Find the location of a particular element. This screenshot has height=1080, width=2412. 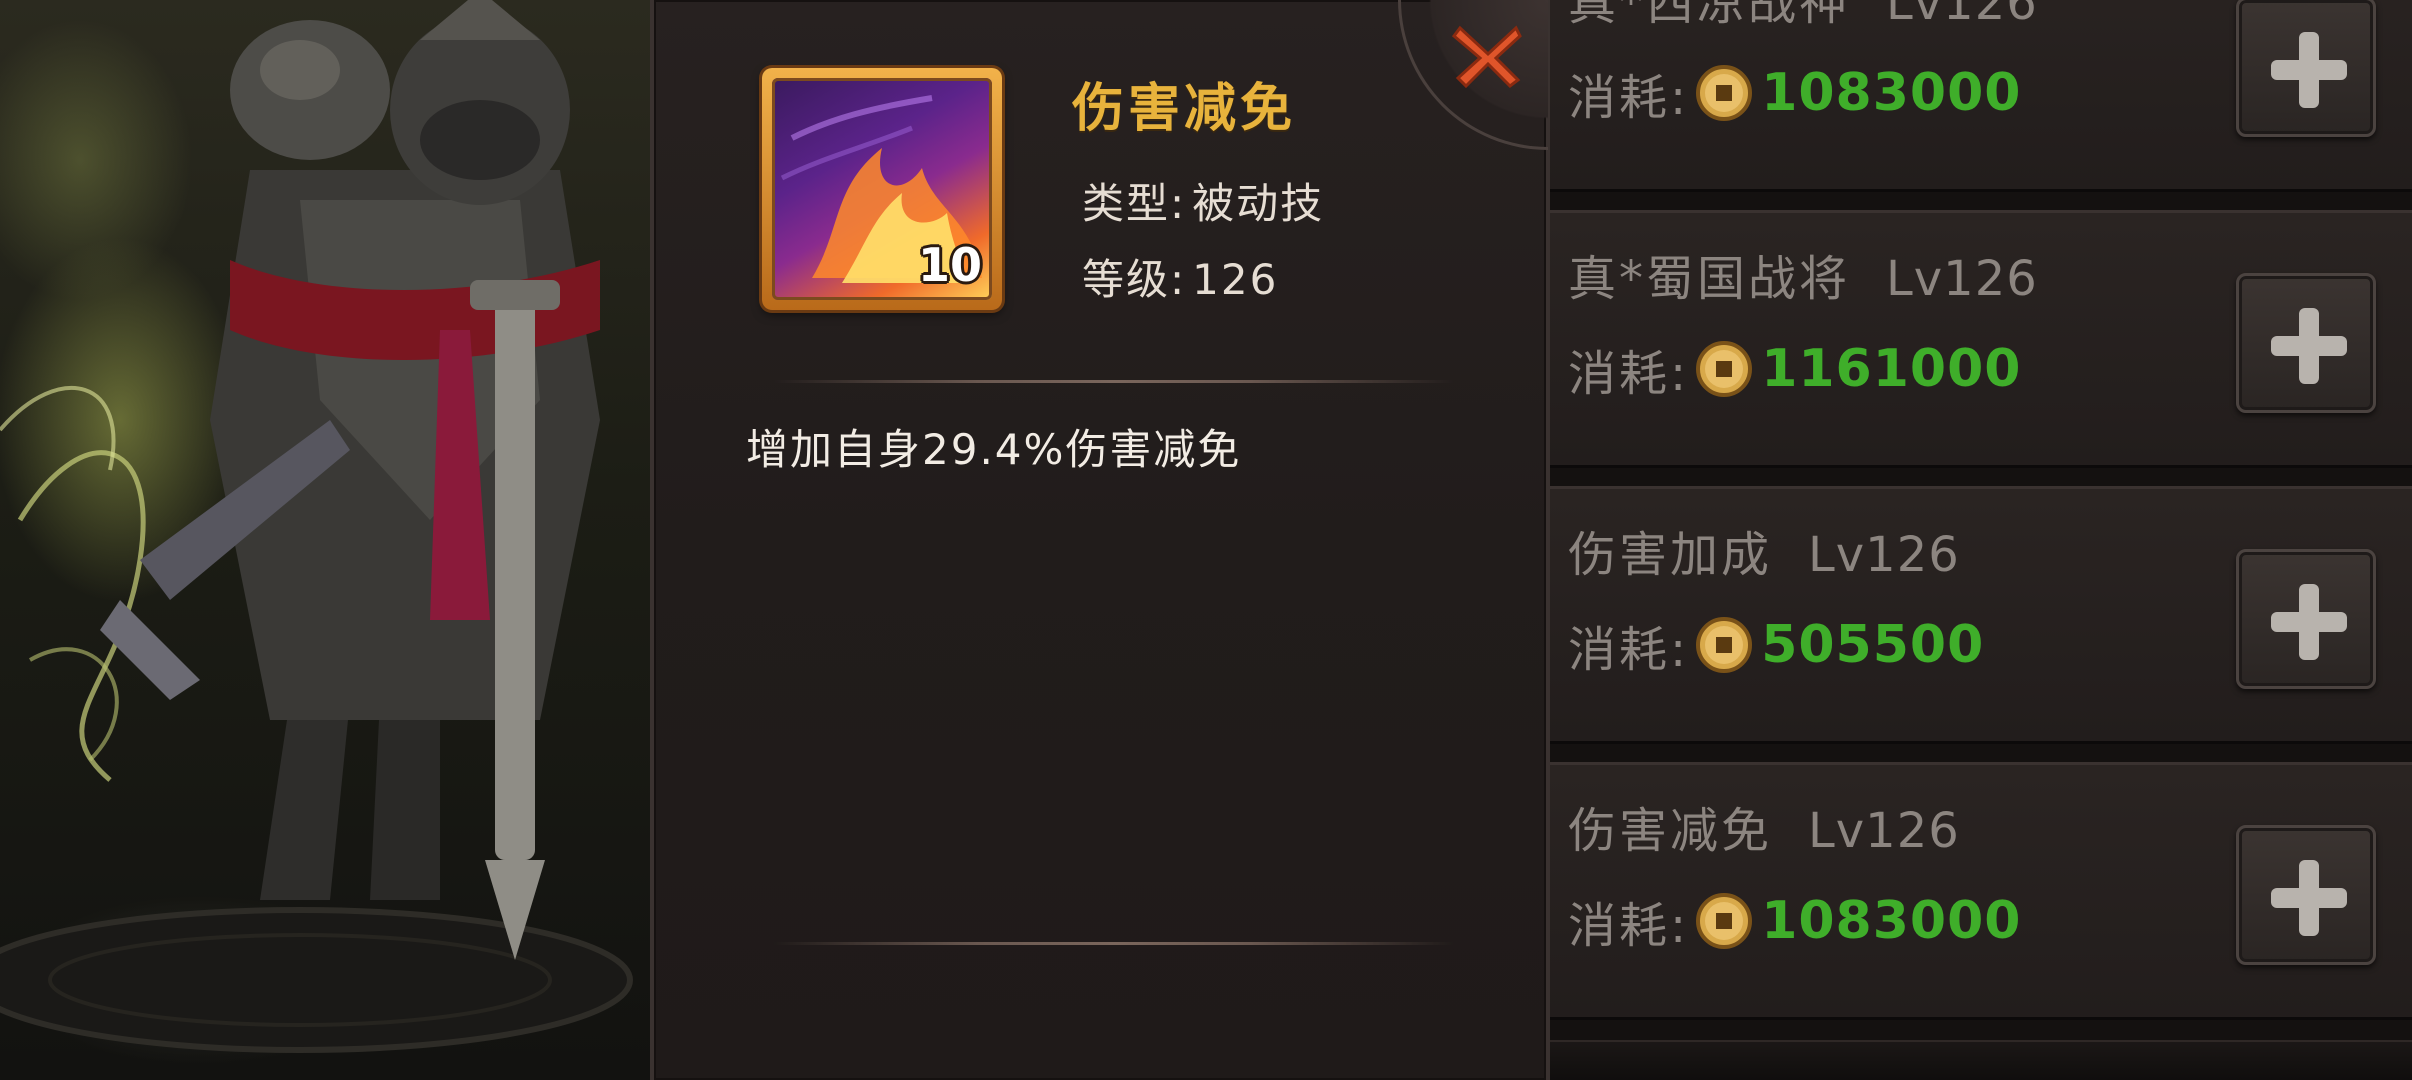

list-item: 伤害加成 Lv126 消耗: 505500 is located at coordinates (1981, 615).